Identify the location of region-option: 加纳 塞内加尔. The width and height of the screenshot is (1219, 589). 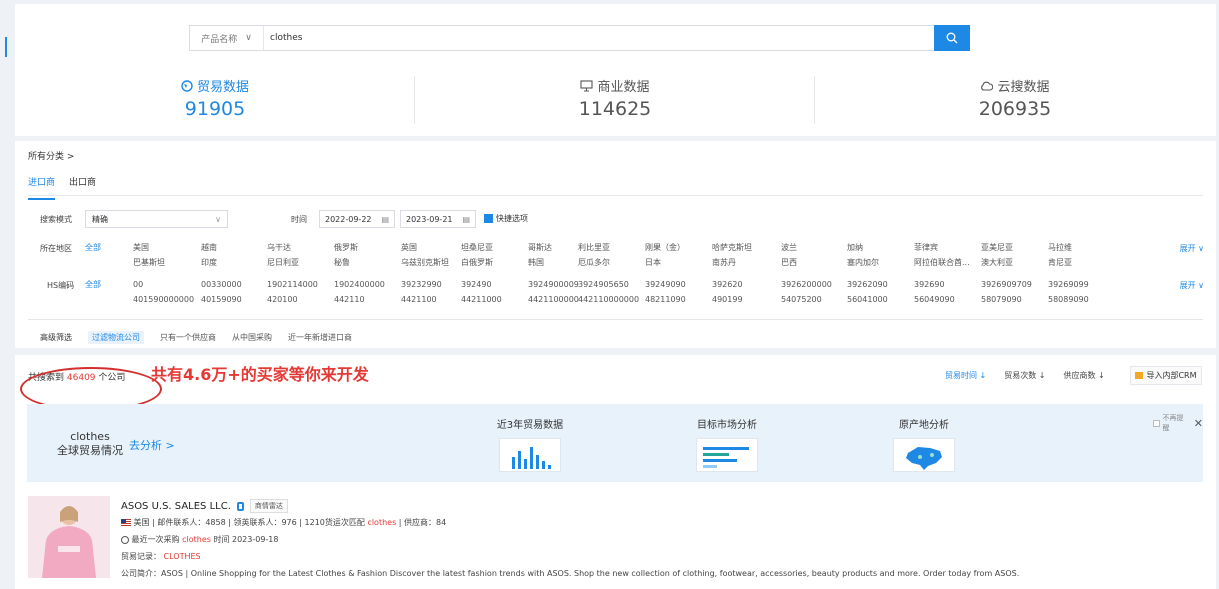
(880, 255).